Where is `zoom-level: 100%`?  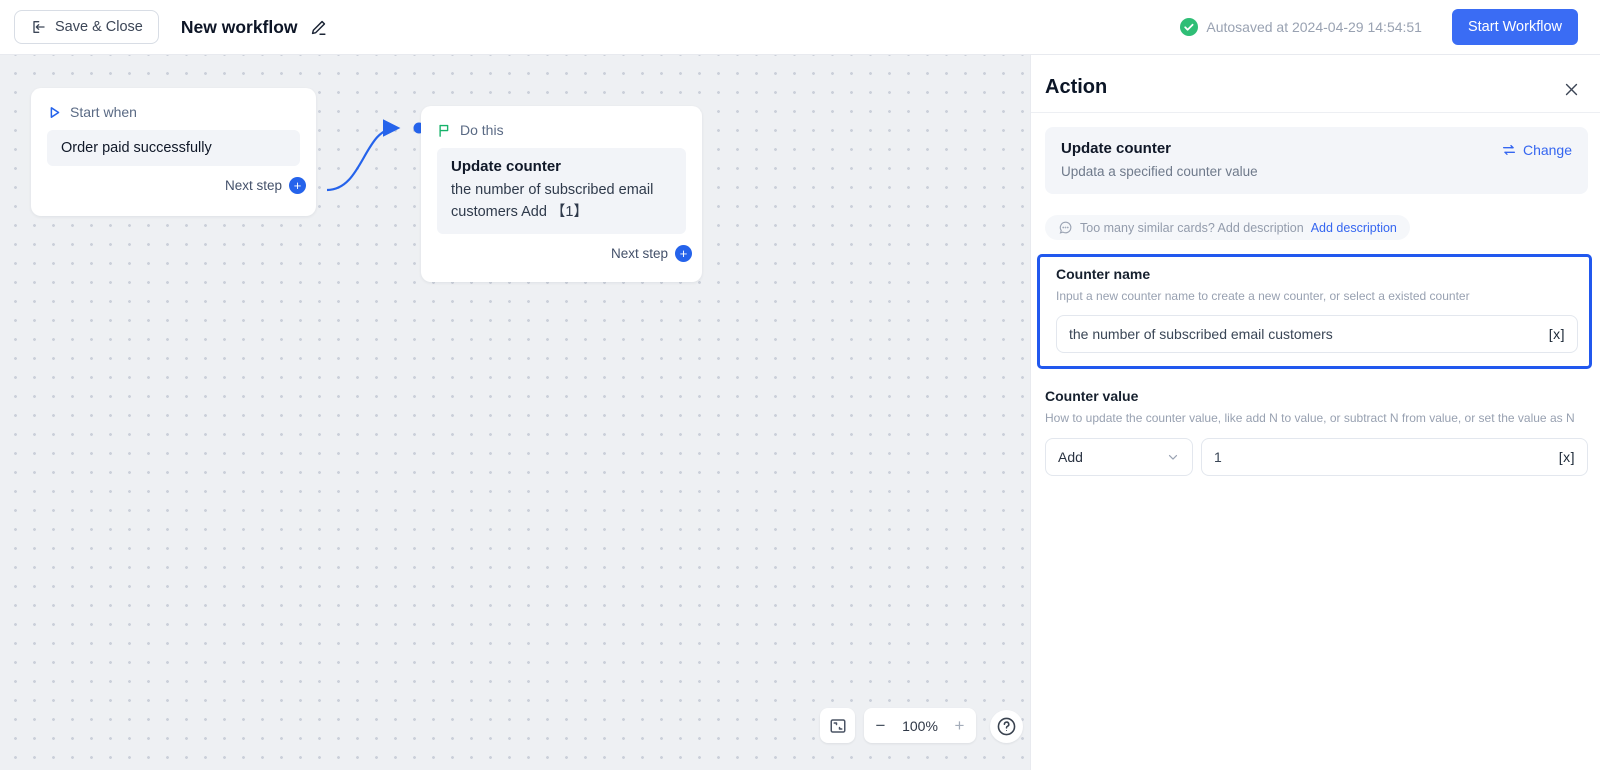 zoom-level: 100% is located at coordinates (920, 725).